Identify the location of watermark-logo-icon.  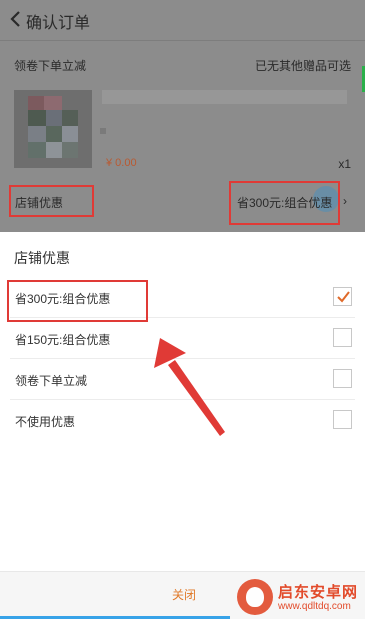
(255, 597).